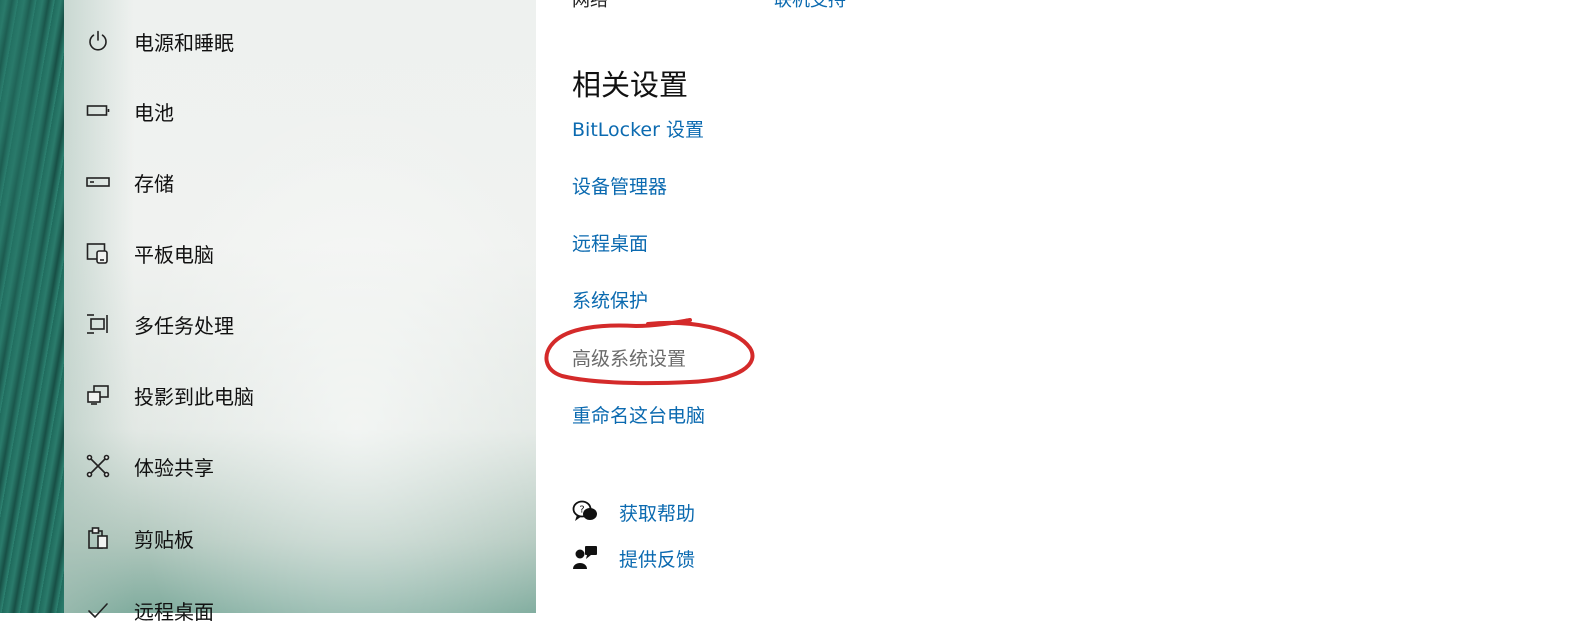 This screenshot has height=640, width=1590. What do you see at coordinates (98, 610) in the screenshot?
I see `remote-desktop-icon` at bounding box center [98, 610].